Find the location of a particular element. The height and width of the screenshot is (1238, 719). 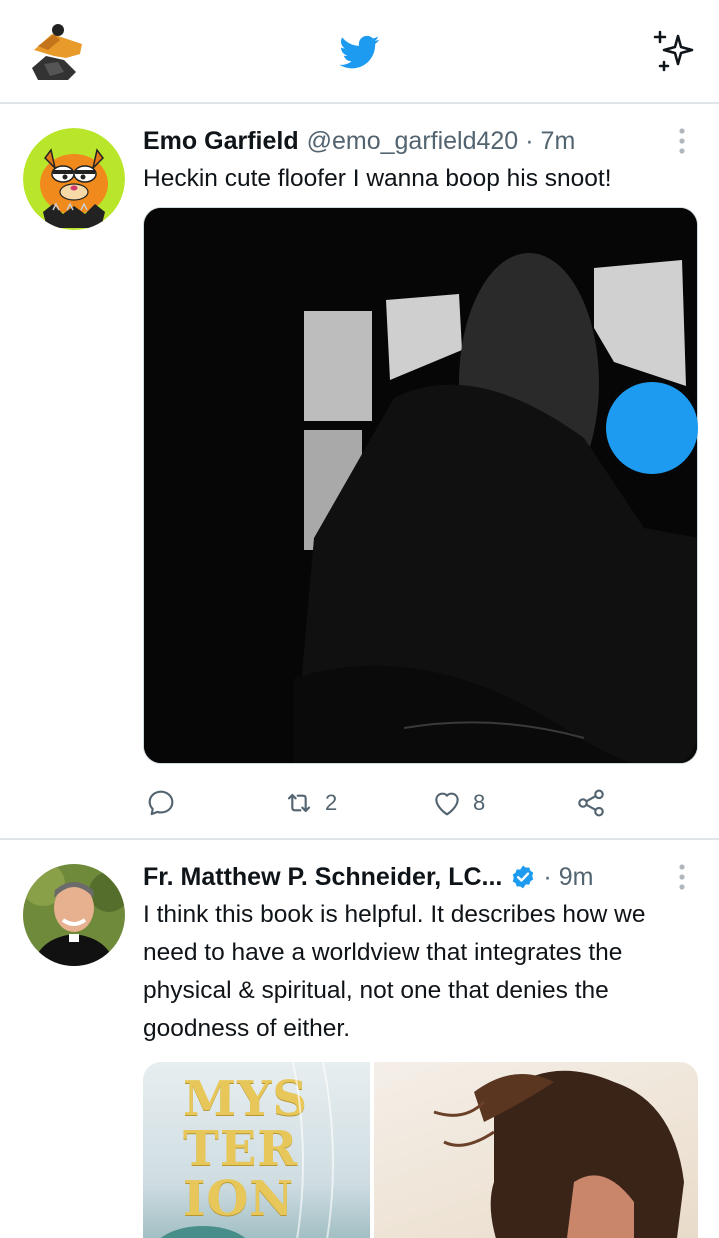

retweet-button: 2 is located at coordinates (310, 803).